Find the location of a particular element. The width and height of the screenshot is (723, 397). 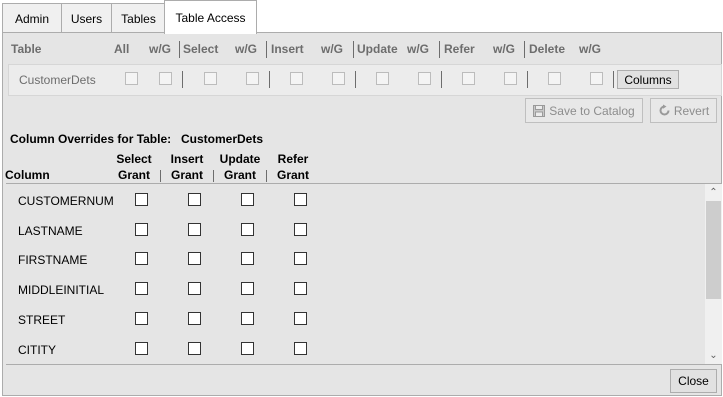

tab-label: Tables is located at coordinates (138, 18).